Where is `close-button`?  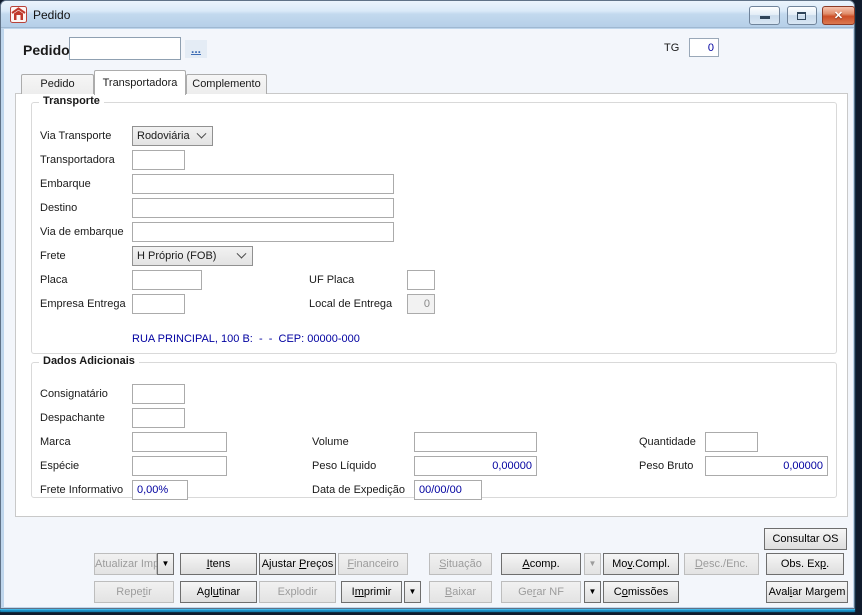 close-button is located at coordinates (838, 15).